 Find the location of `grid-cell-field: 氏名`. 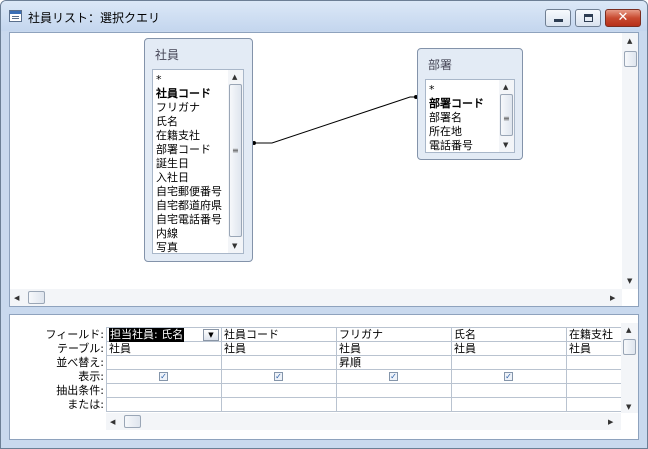

grid-cell-field: 氏名 is located at coordinates (465, 335).